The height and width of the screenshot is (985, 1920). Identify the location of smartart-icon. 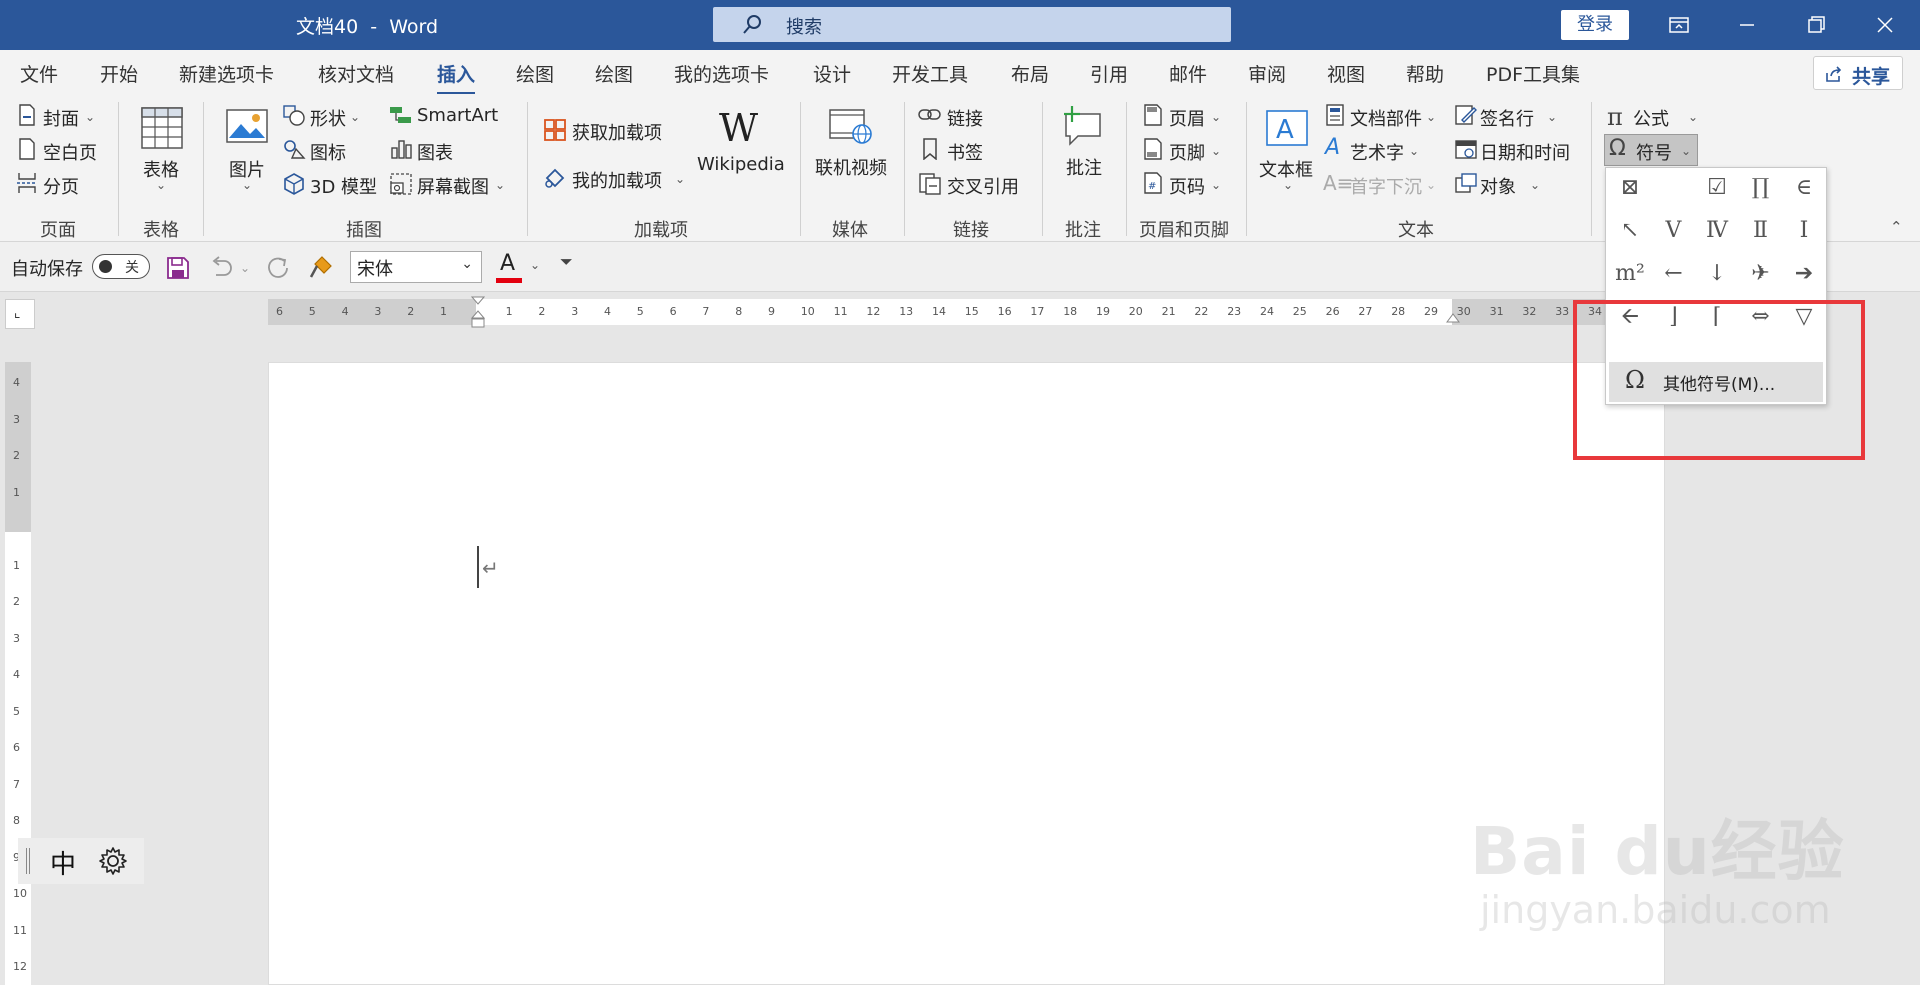
(401, 115).